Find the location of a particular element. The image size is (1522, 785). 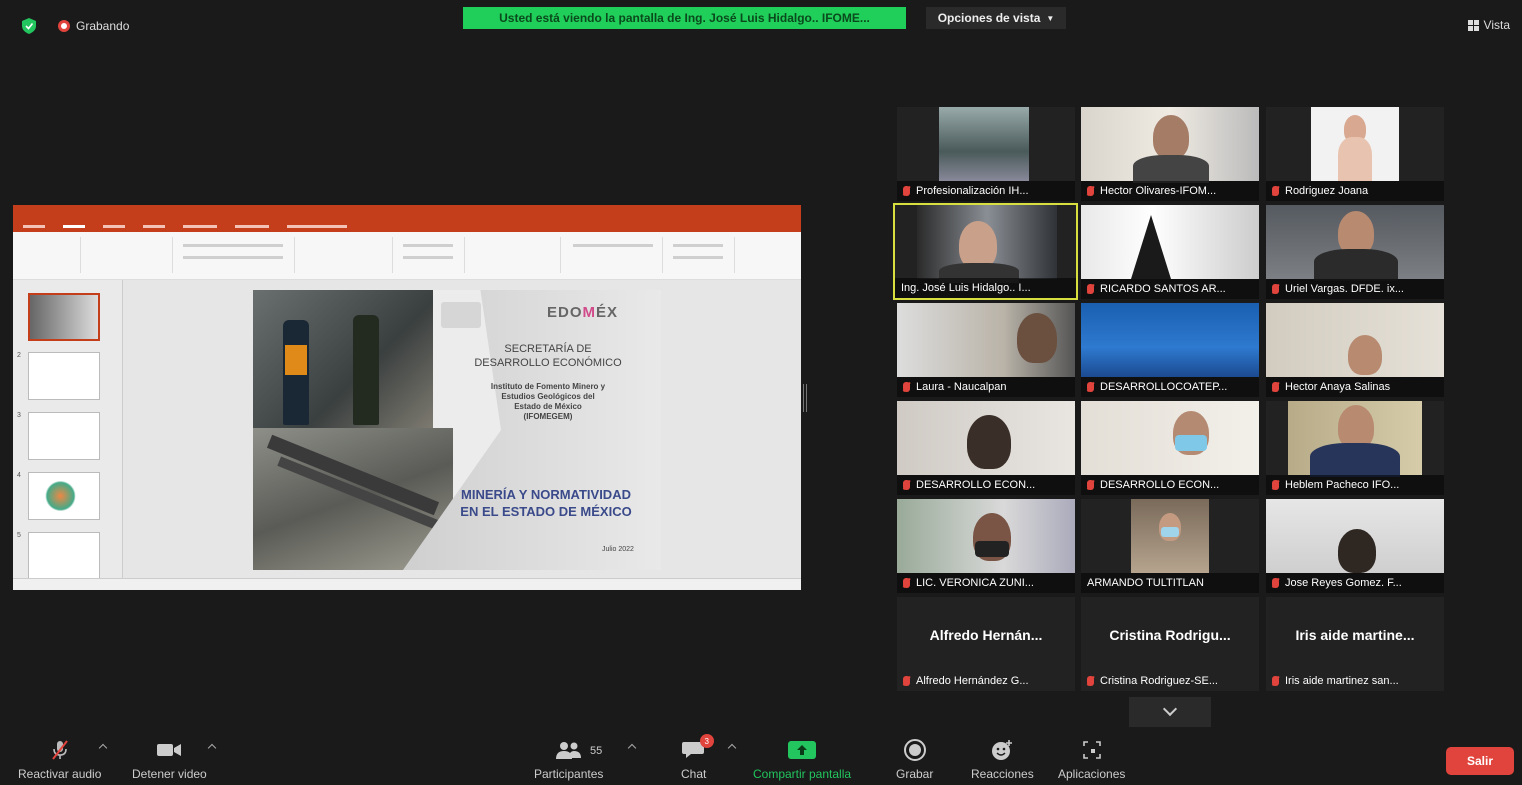

slide-secretaria-line1: SECRETARÍA DE is located at coordinates (548, 349).